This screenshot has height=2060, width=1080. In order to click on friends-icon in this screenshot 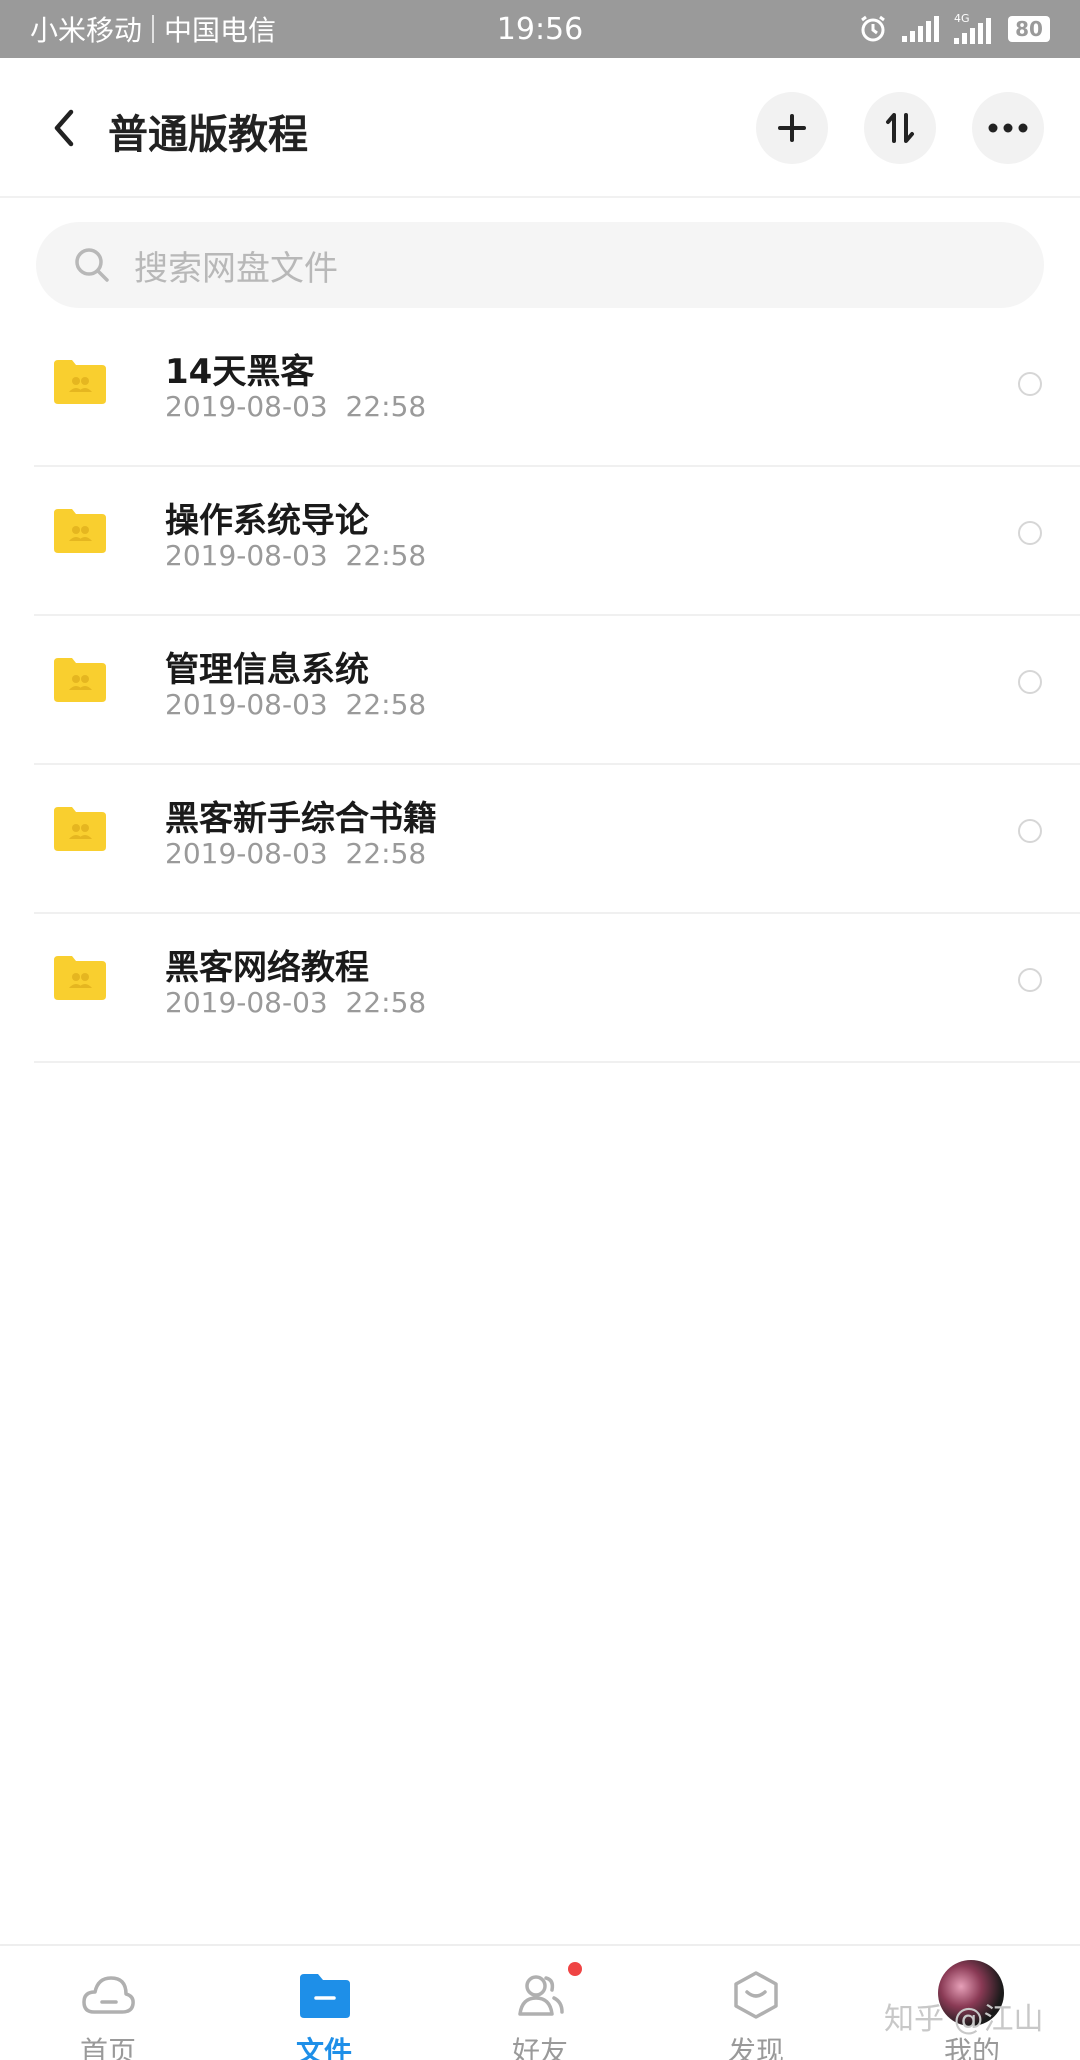, I will do `click(541, 1995)`.